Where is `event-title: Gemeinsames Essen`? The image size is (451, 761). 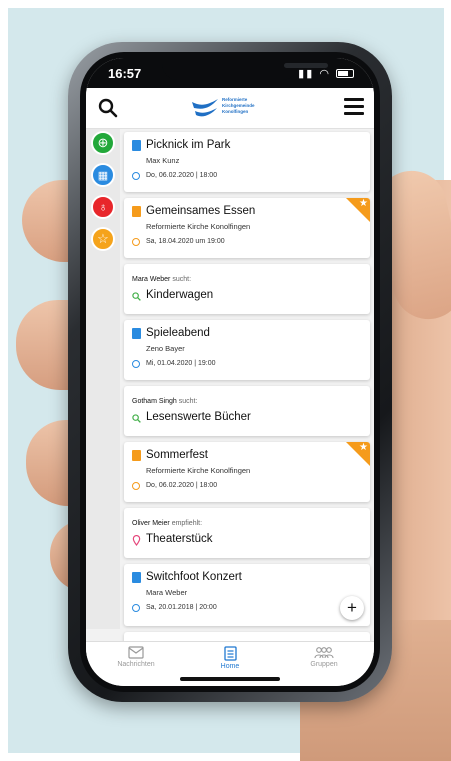
event-title: Gemeinsames Essen is located at coordinates (201, 211).